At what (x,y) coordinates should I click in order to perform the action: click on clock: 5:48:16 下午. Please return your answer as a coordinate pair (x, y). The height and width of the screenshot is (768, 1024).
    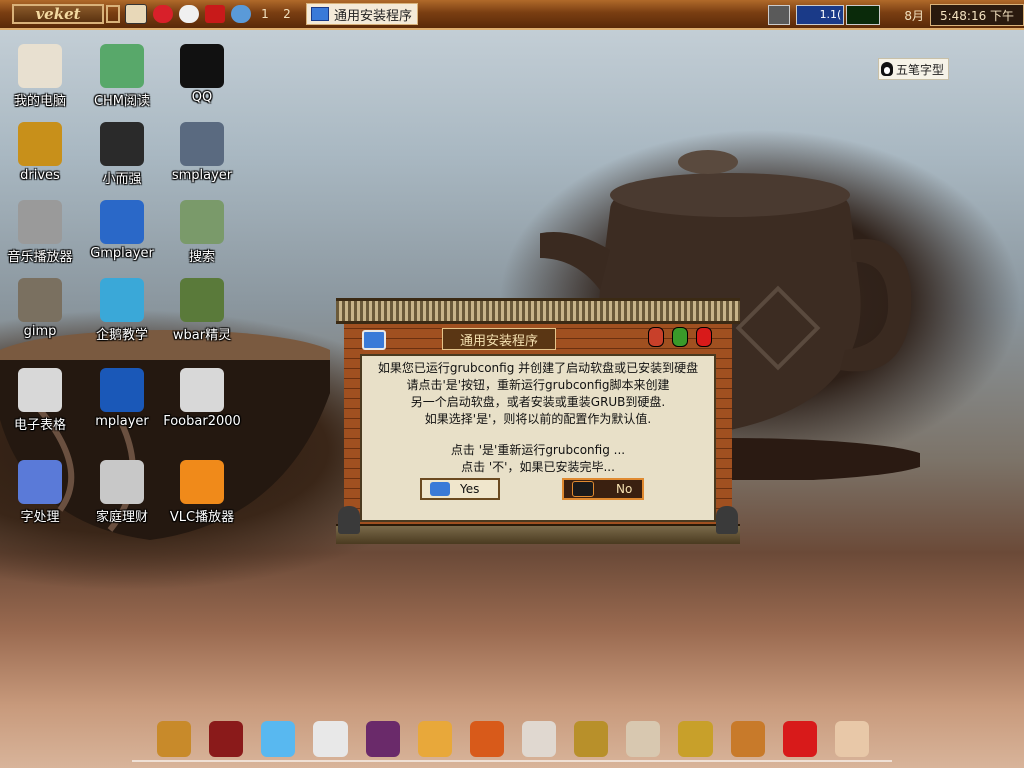
    Looking at the image, I should click on (977, 15).